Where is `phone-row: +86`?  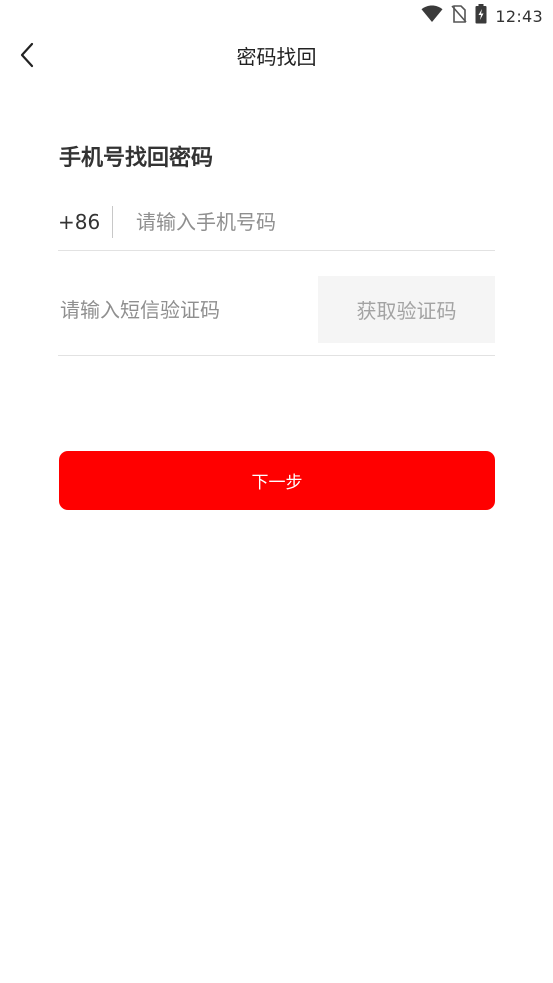
phone-row: +86 is located at coordinates (276, 223).